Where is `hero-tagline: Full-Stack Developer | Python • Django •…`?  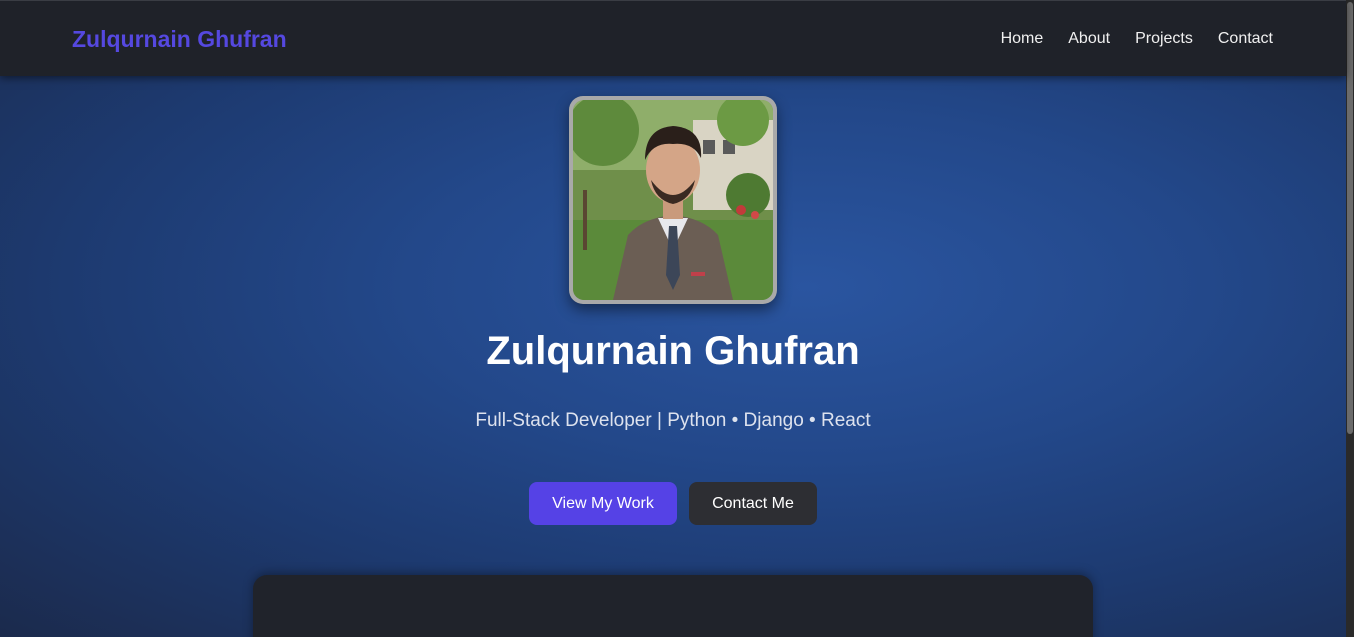
hero-tagline: Full-Stack Developer | Python • Django •… is located at coordinates (673, 420).